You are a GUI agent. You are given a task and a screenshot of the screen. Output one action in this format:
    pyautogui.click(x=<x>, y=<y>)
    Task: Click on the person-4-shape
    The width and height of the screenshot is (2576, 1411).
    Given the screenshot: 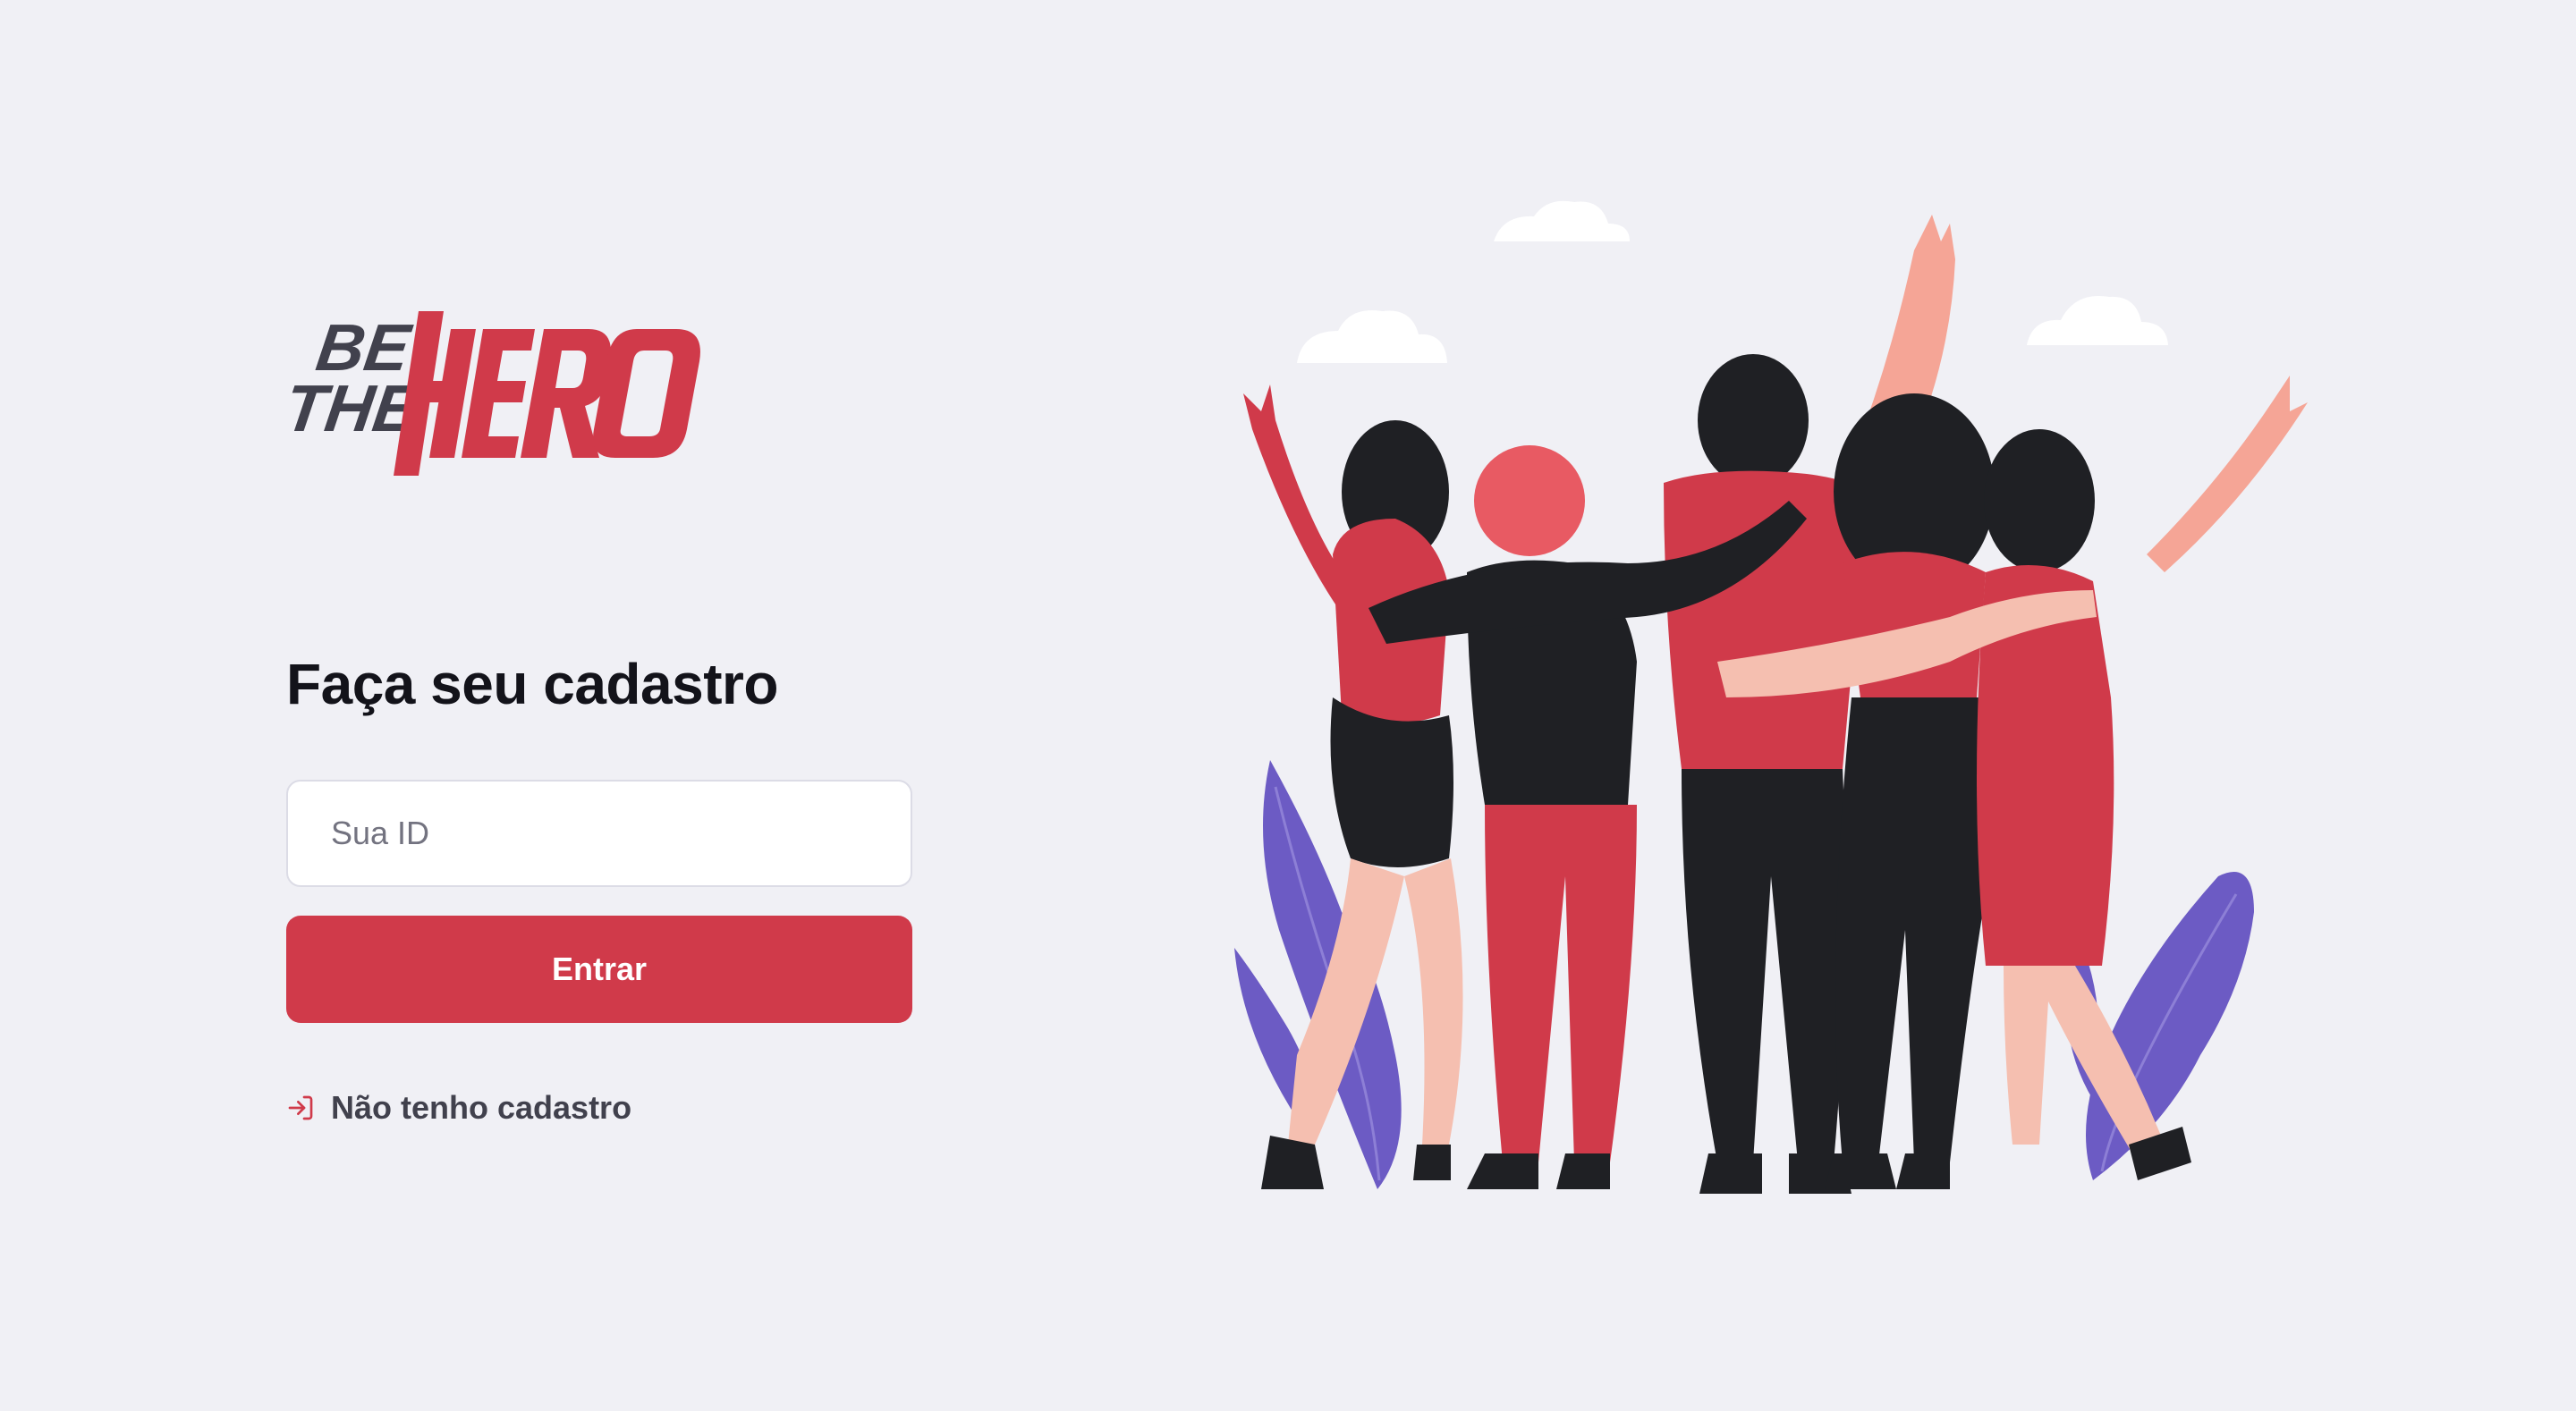 What is the action you would take?
    pyautogui.click(x=1910, y=791)
    